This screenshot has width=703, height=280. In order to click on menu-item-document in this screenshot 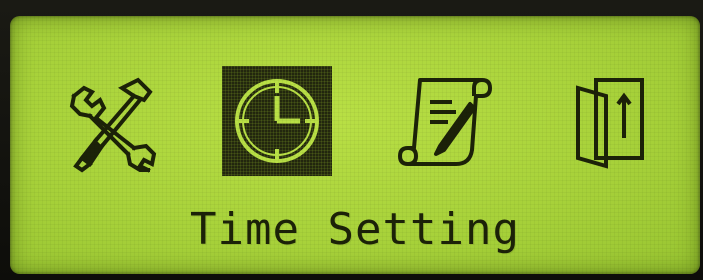, I will do `click(445, 121)`.